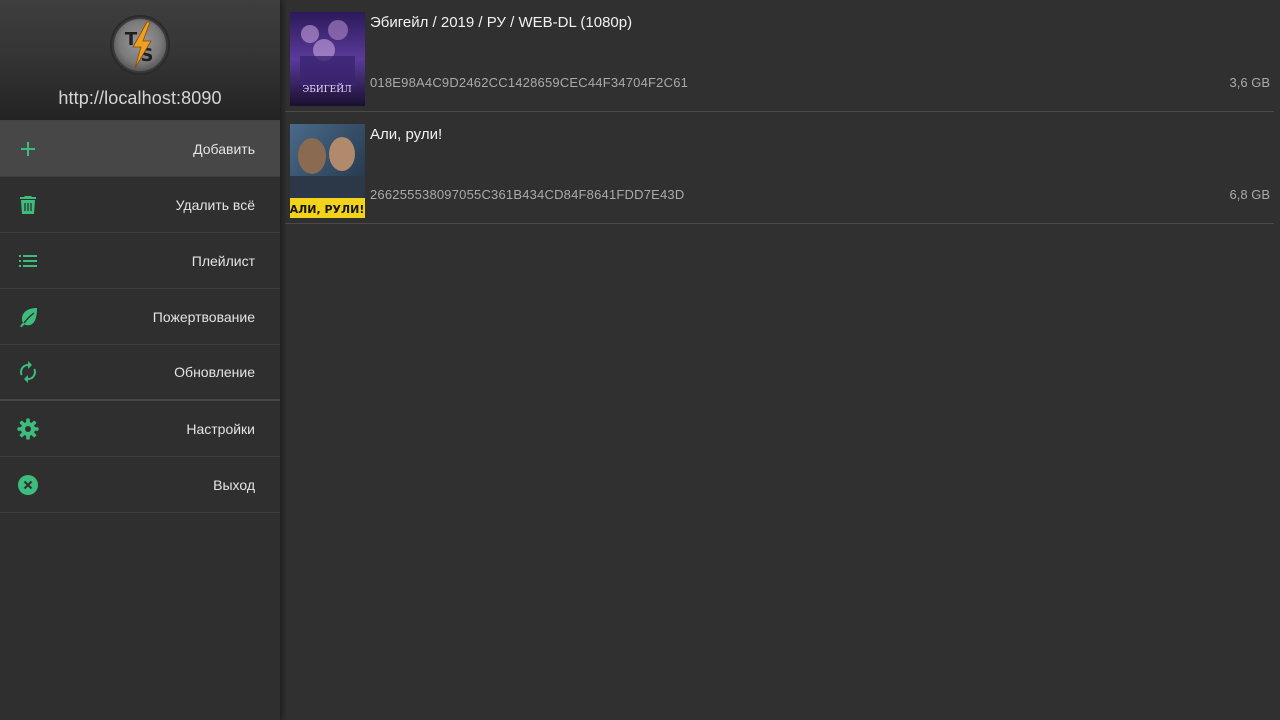 The width and height of the screenshot is (1280, 720). What do you see at coordinates (215, 204) in the screenshot?
I see `menu-item-label: Удалить всё` at bounding box center [215, 204].